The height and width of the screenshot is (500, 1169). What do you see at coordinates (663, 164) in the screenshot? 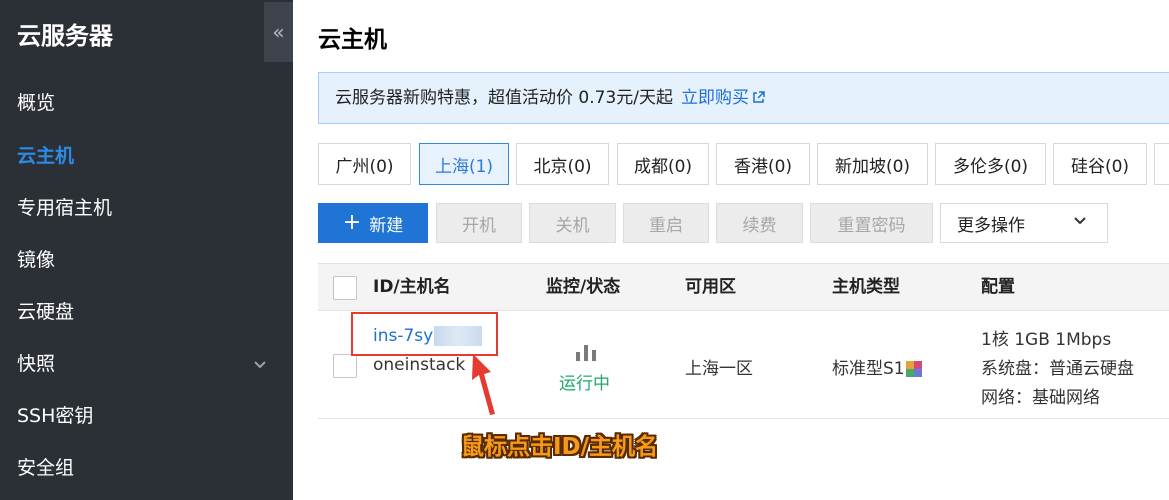
I see `region-tab-chengdu: 成都(0)` at bounding box center [663, 164].